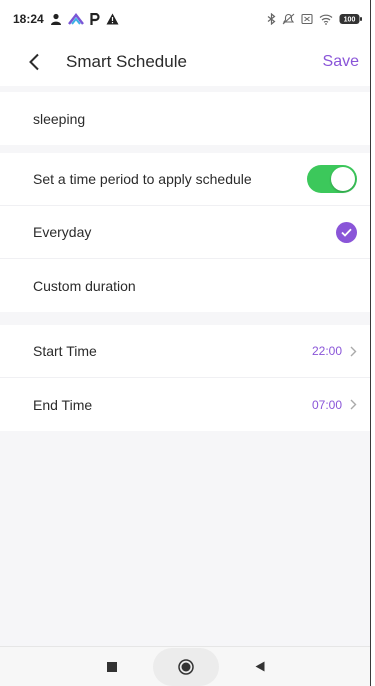 The width and height of the screenshot is (375, 686). I want to click on end-time-value: 07:00, so click(326, 404).